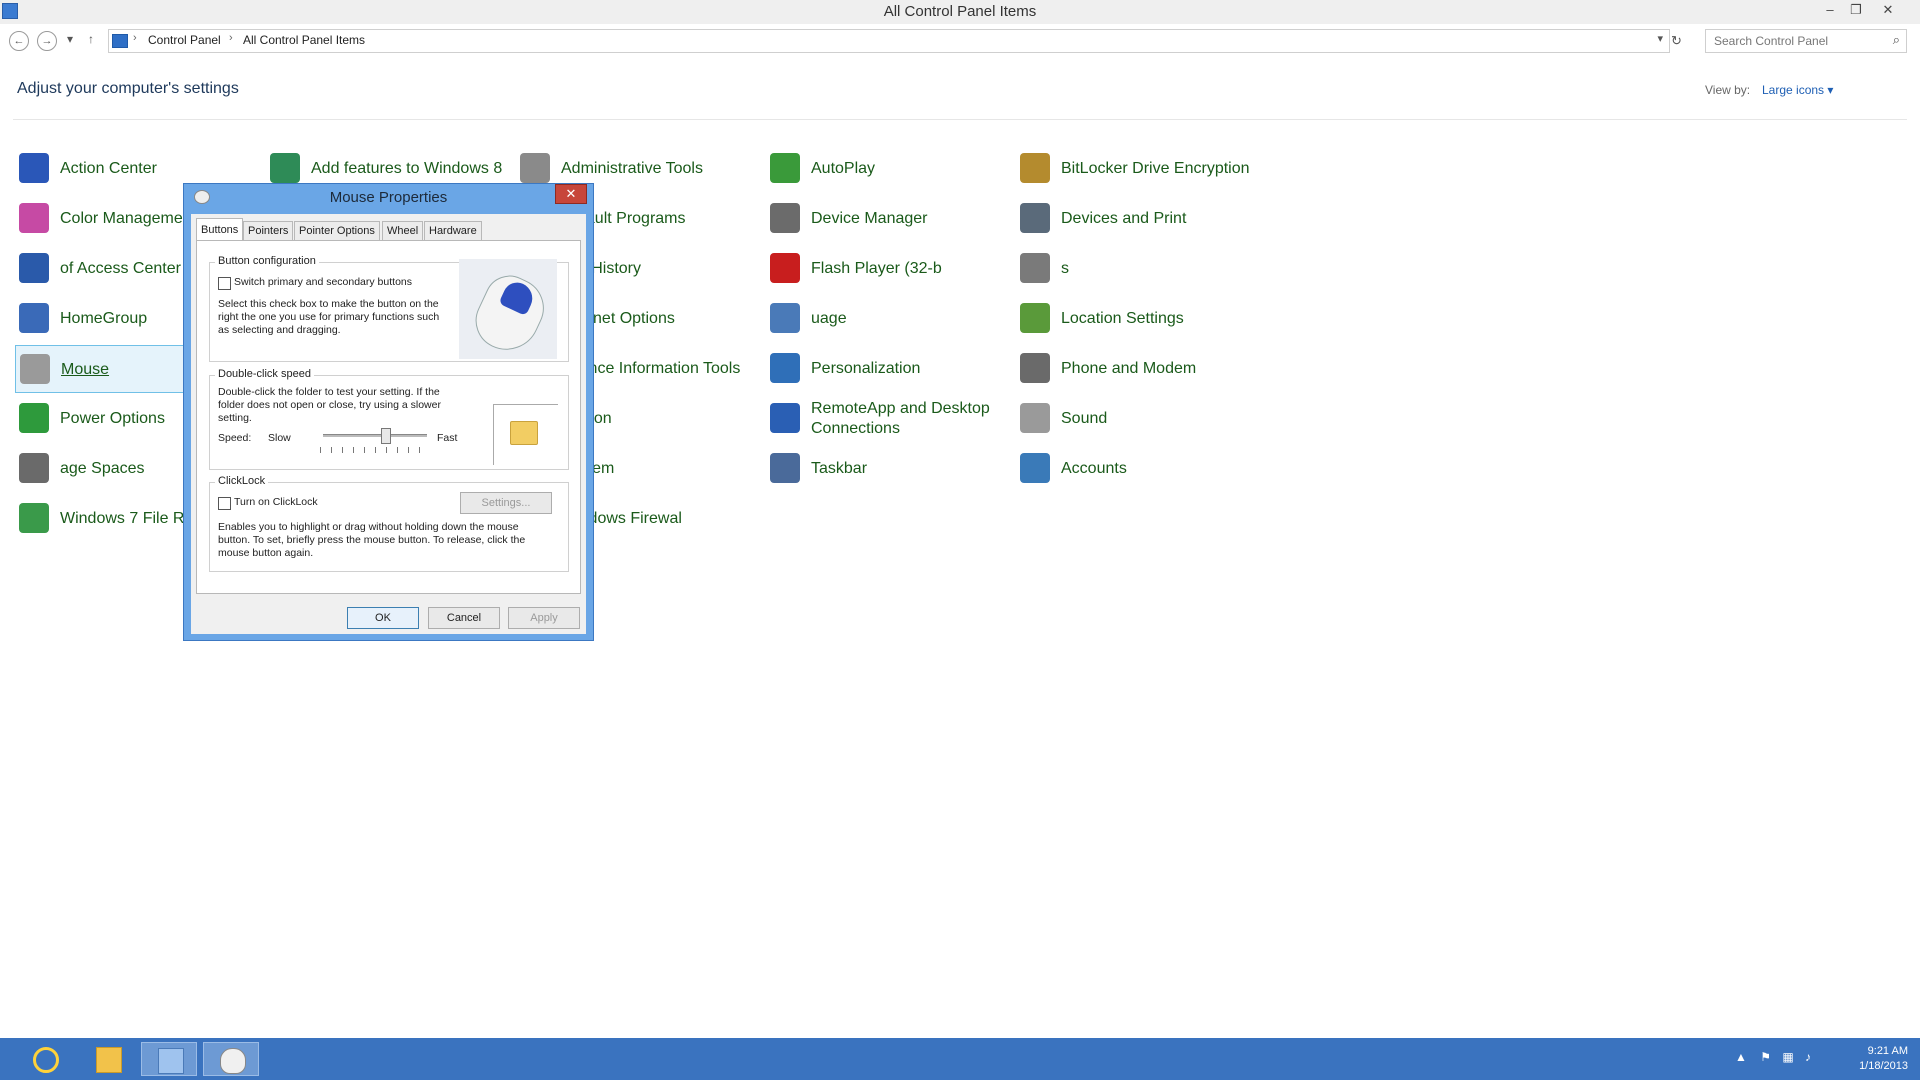  Describe the element at coordinates (1035, 218) in the screenshot. I see `printer-icon` at that location.